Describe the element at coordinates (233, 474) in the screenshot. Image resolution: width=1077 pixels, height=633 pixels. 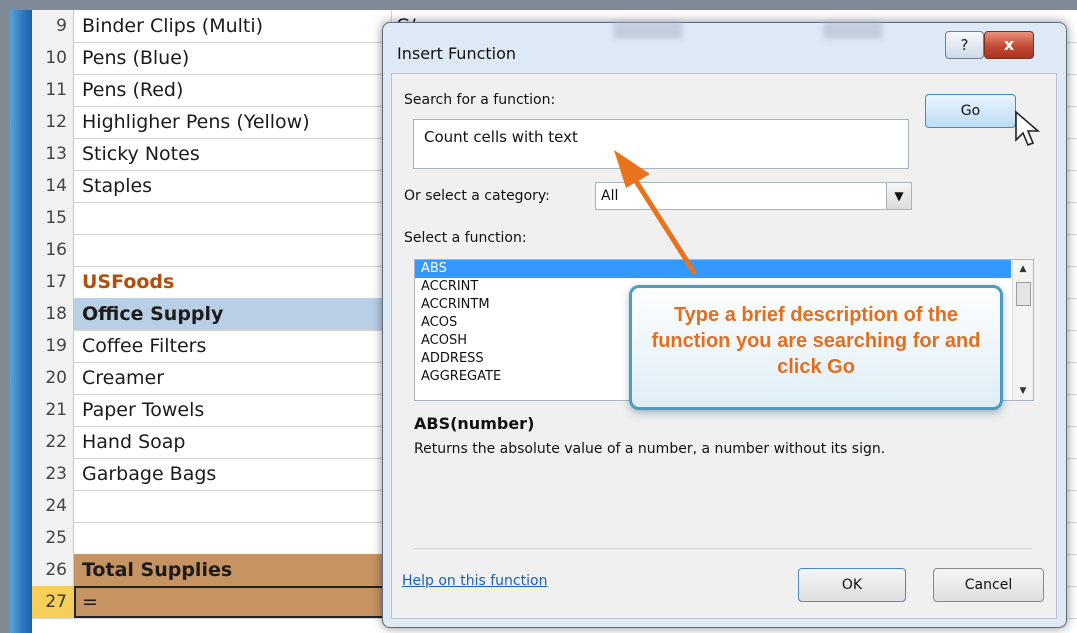
I see `cell-a: Garbage Bags` at that location.